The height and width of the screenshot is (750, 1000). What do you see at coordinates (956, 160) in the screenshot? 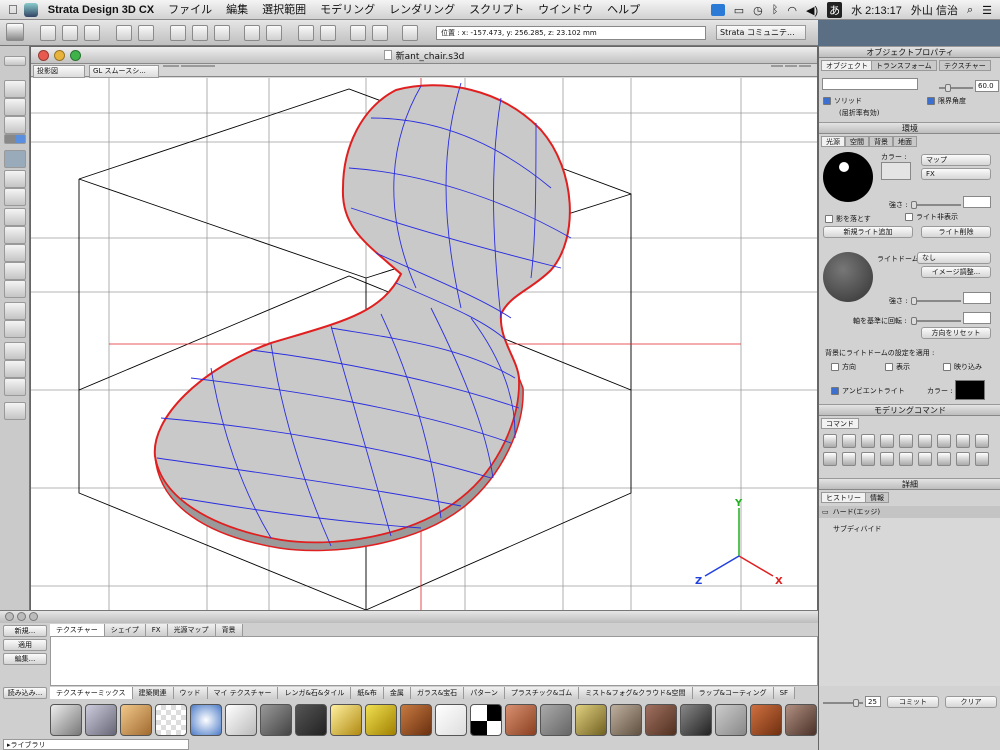
I see `map-select: マップ` at bounding box center [956, 160].